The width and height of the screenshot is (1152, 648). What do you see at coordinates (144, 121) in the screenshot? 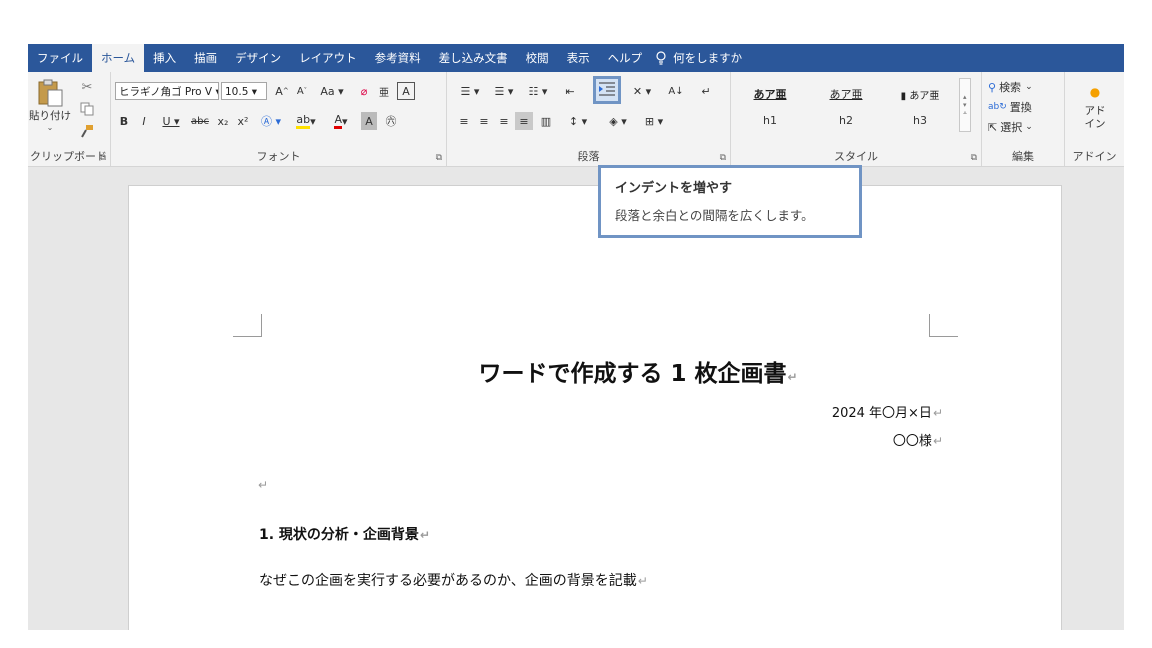
I see `italic-icon: I` at bounding box center [144, 121].